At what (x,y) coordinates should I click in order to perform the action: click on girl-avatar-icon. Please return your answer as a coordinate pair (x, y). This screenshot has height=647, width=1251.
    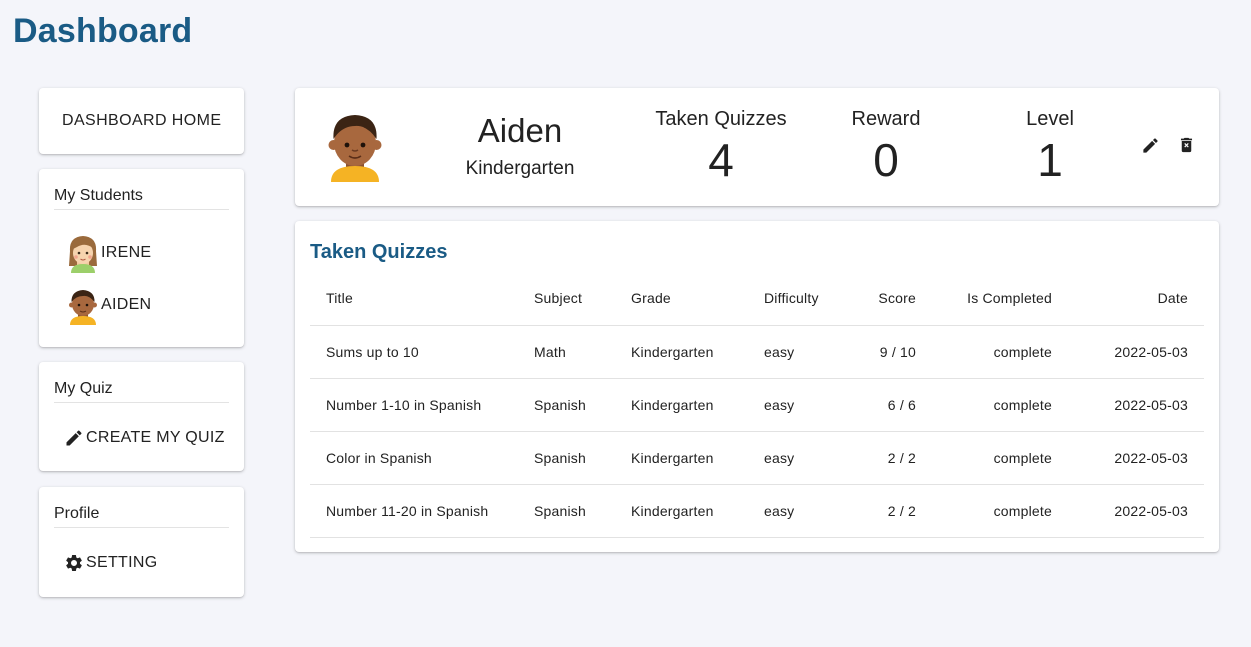
    Looking at the image, I should click on (83, 254).